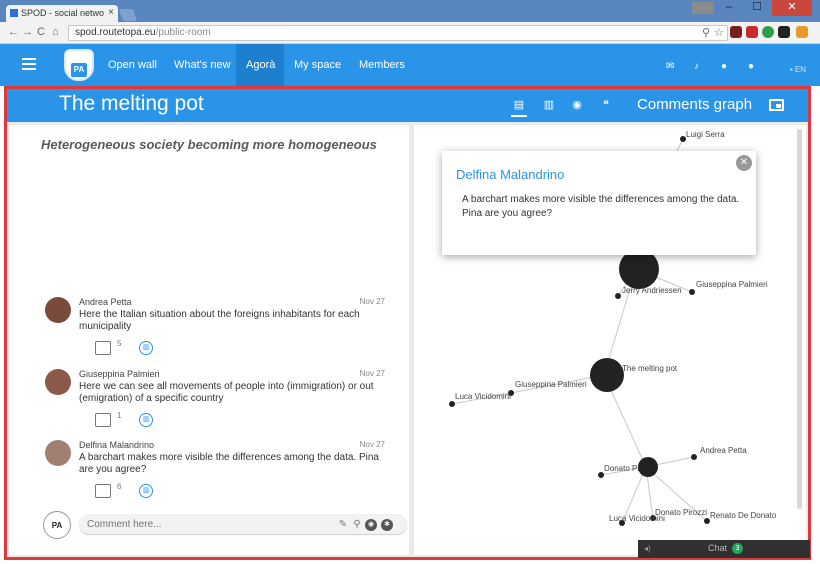  I want to click on datalets-view-icon: ▥, so click(549, 105).